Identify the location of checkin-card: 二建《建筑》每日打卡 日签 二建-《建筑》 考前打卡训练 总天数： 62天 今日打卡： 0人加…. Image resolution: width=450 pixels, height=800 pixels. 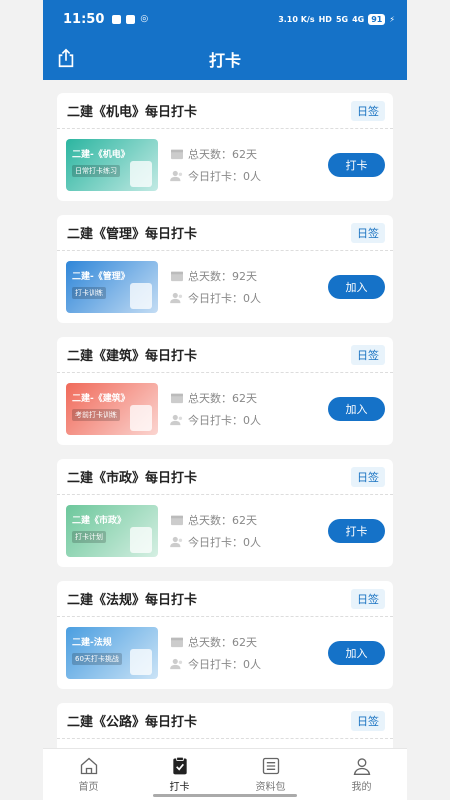
(225, 391).